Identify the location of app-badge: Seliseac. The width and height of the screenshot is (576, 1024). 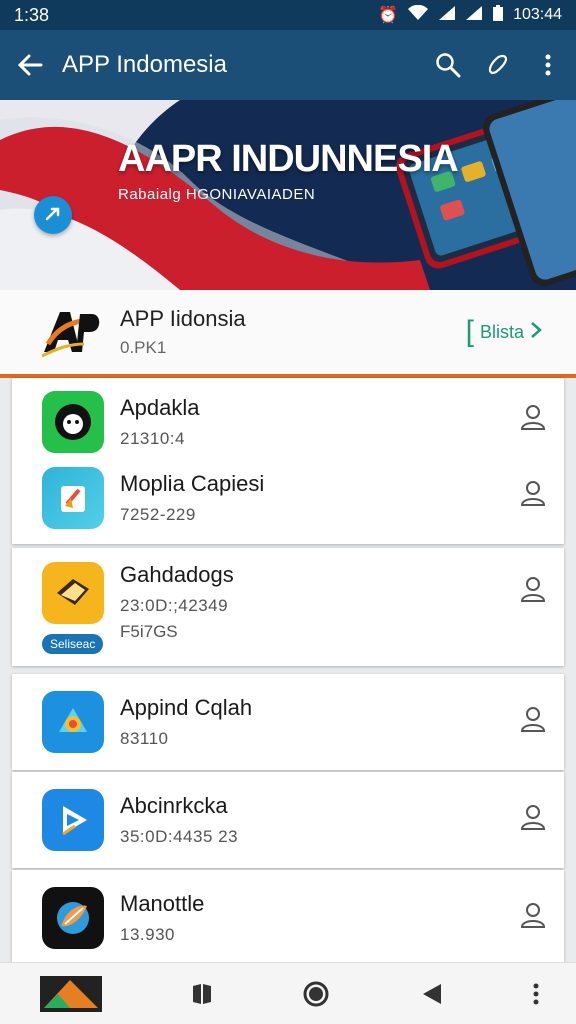
(73, 644).